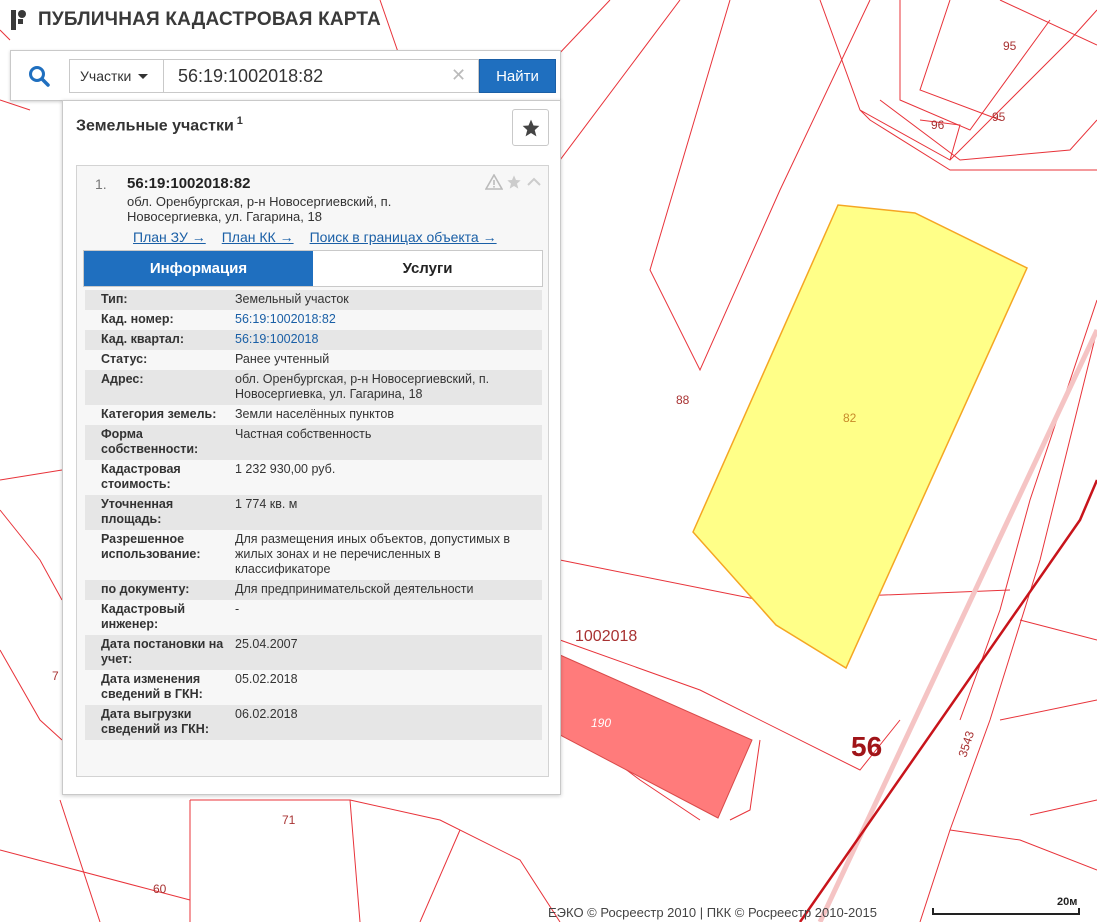 Image resolution: width=1097 pixels, height=922 pixels. What do you see at coordinates (313, 722) in the screenshot?
I see `info-row: Дата выгрузки сведений из ГКН: 06.02.2018` at bounding box center [313, 722].